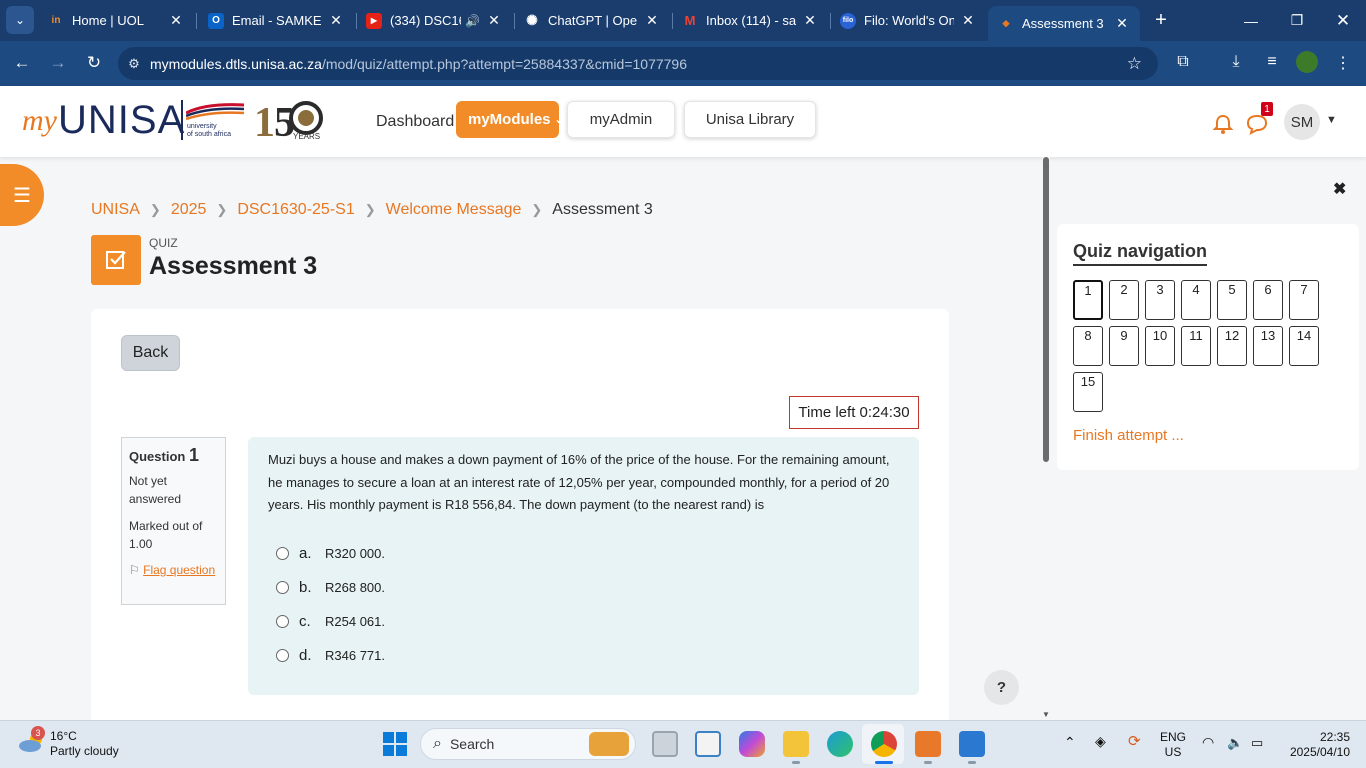 This screenshot has height=768, width=1366. I want to click on help-button: ?, so click(1001, 687).